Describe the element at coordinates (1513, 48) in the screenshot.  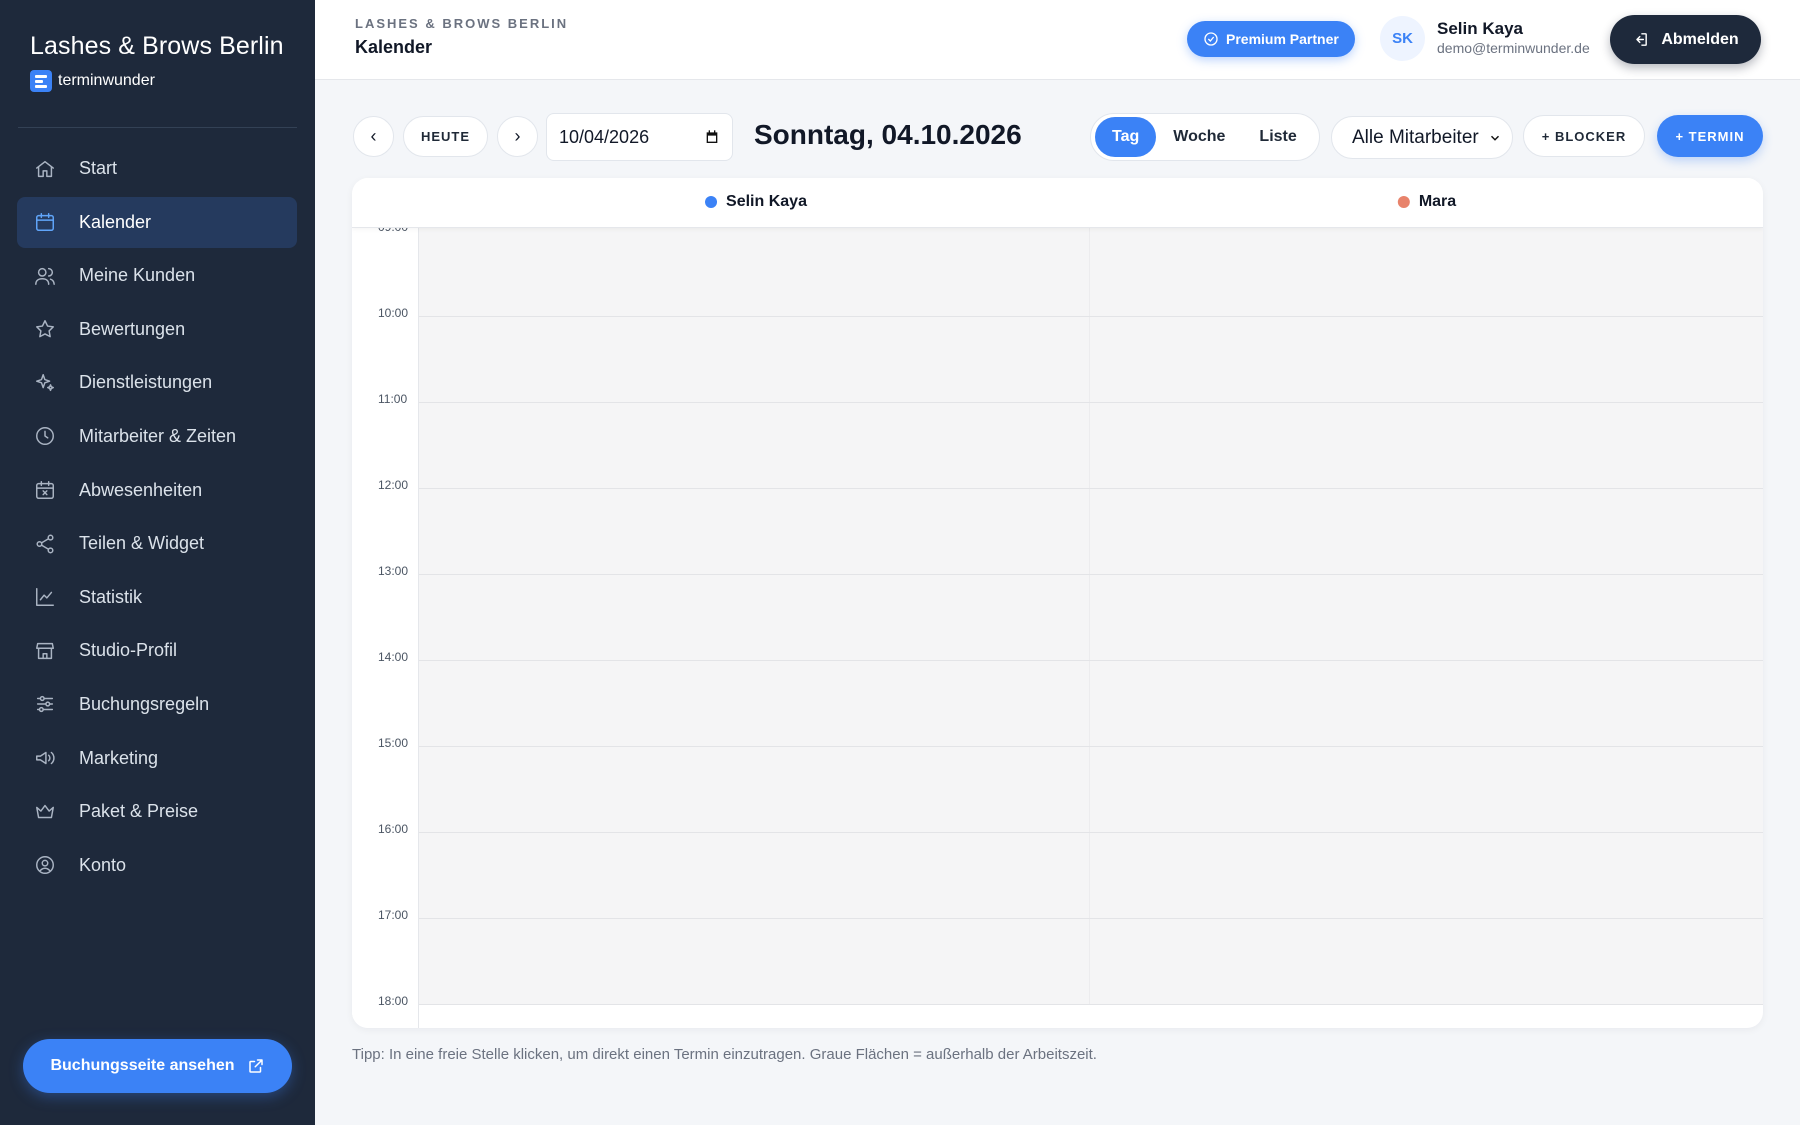
I see `user-email: demo@terminwunder.de` at that location.